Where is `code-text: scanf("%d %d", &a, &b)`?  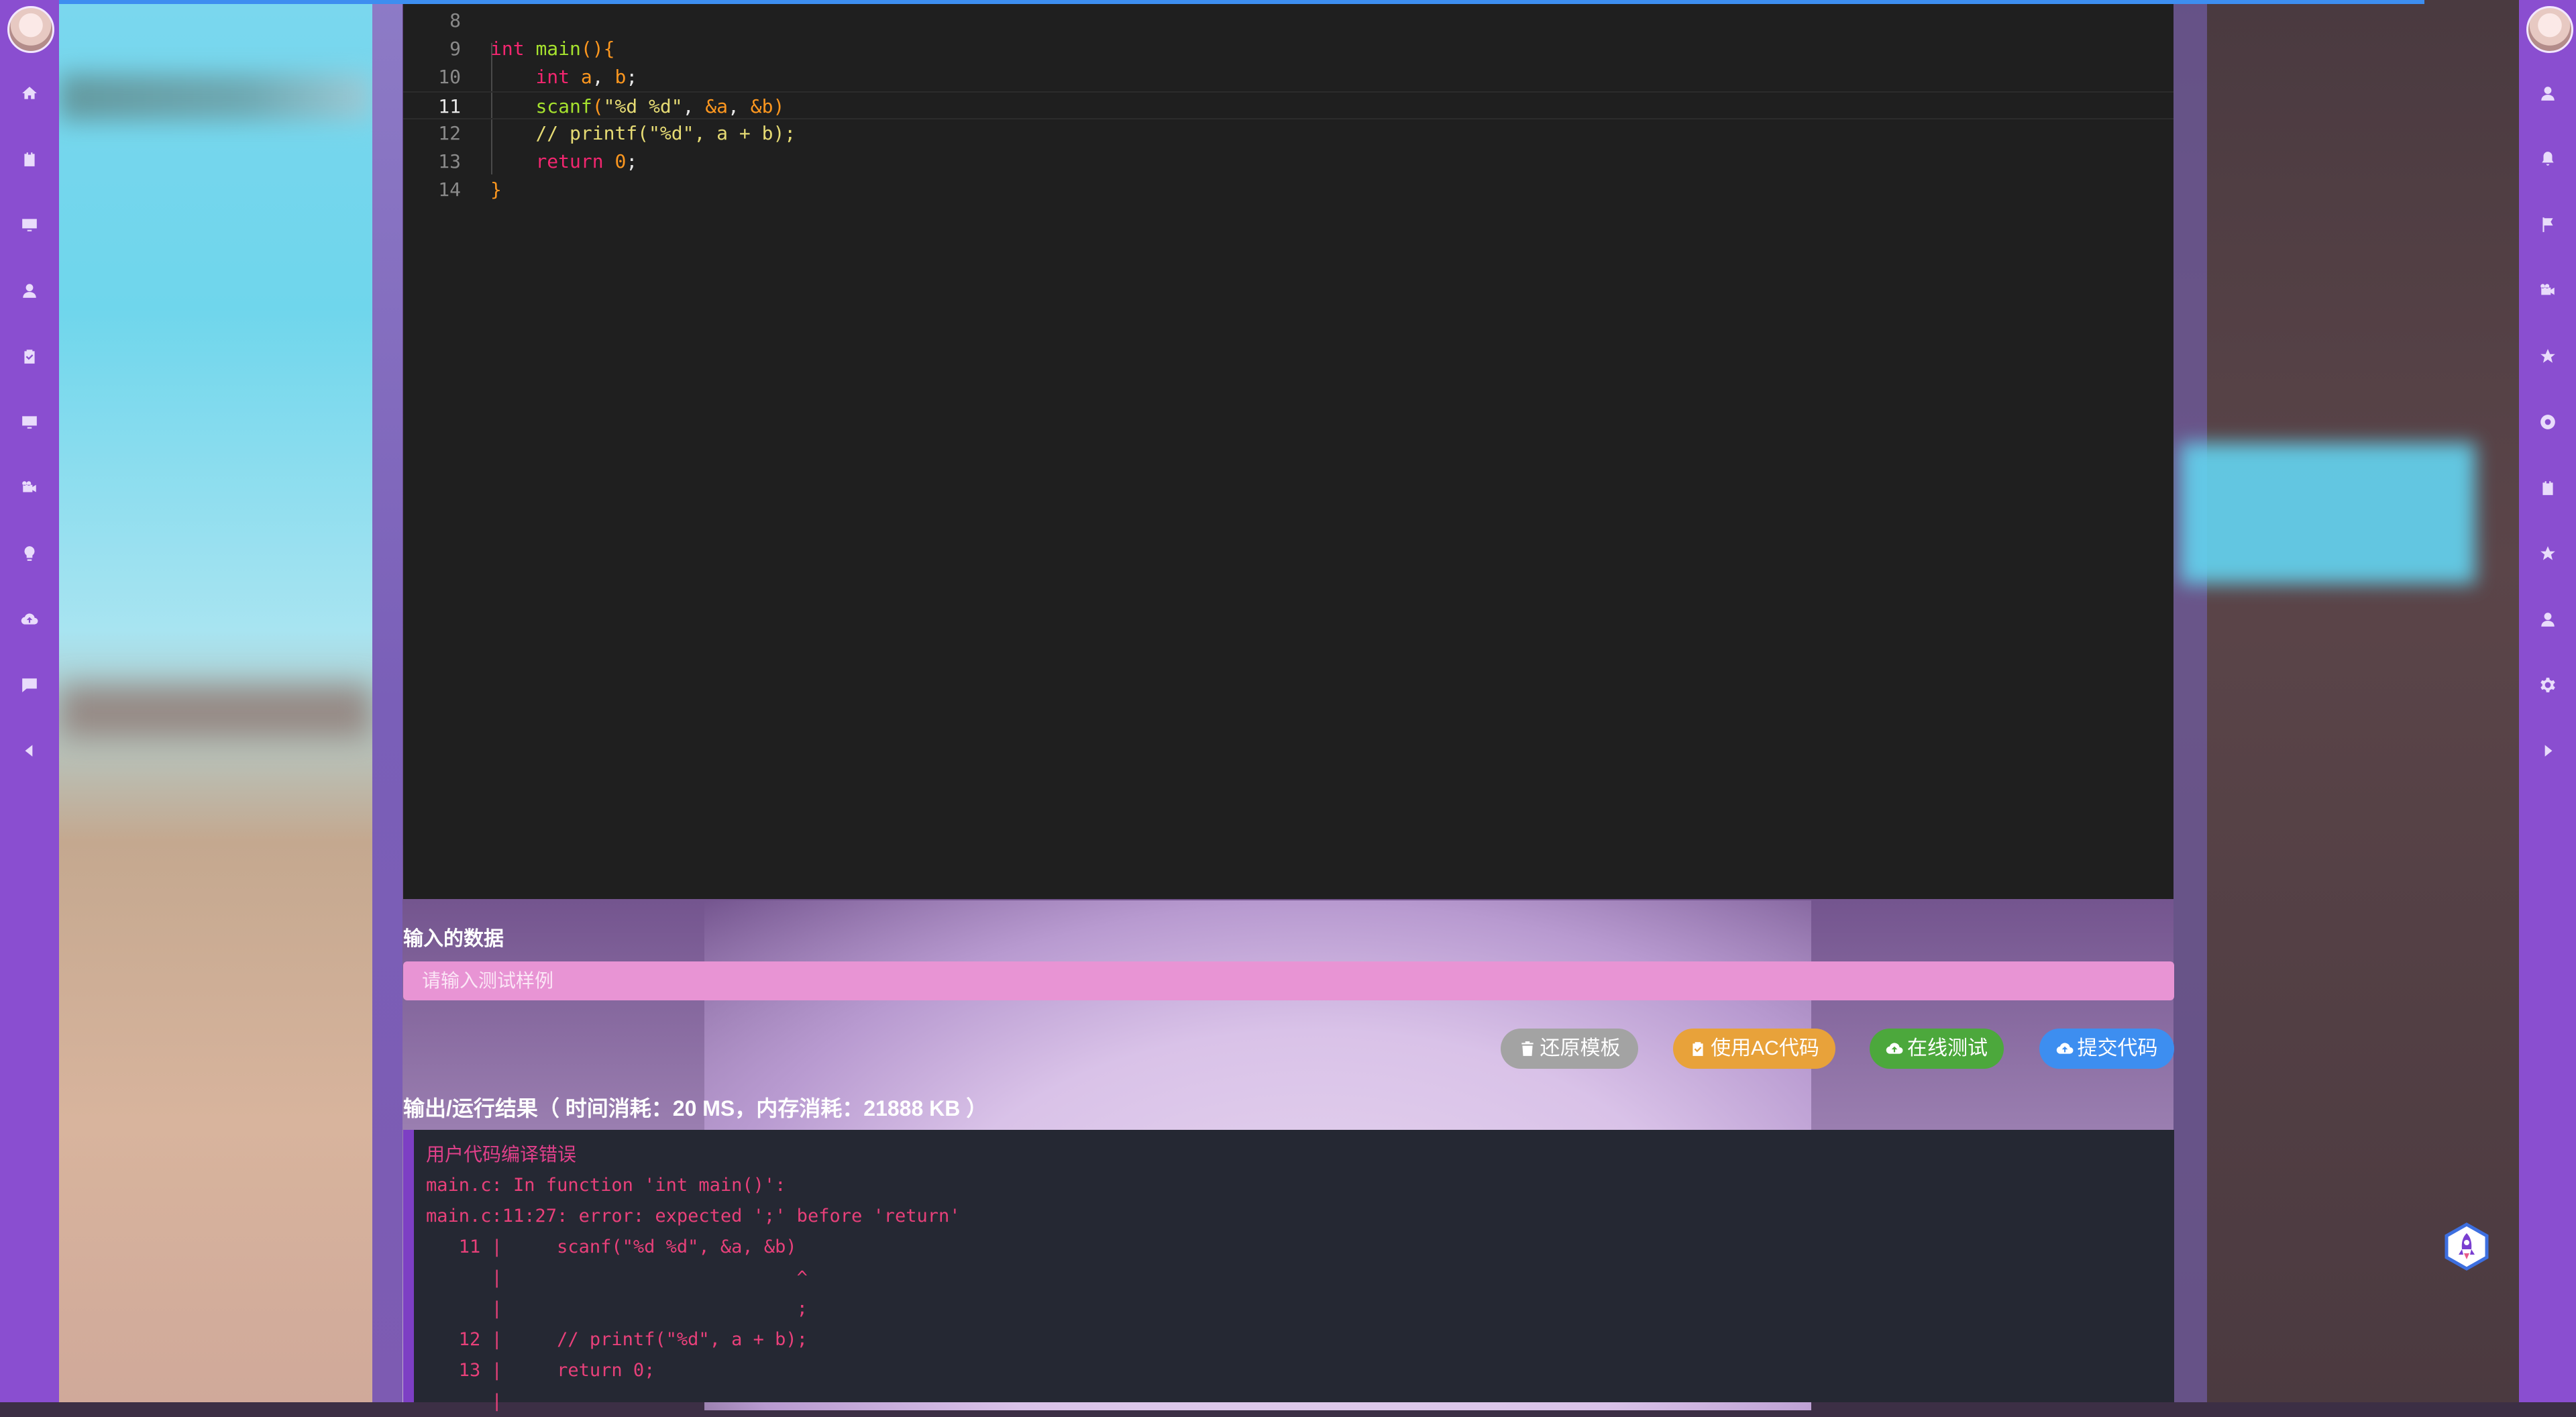
code-text: scanf("%d %d", &a, &b) is located at coordinates (660, 106).